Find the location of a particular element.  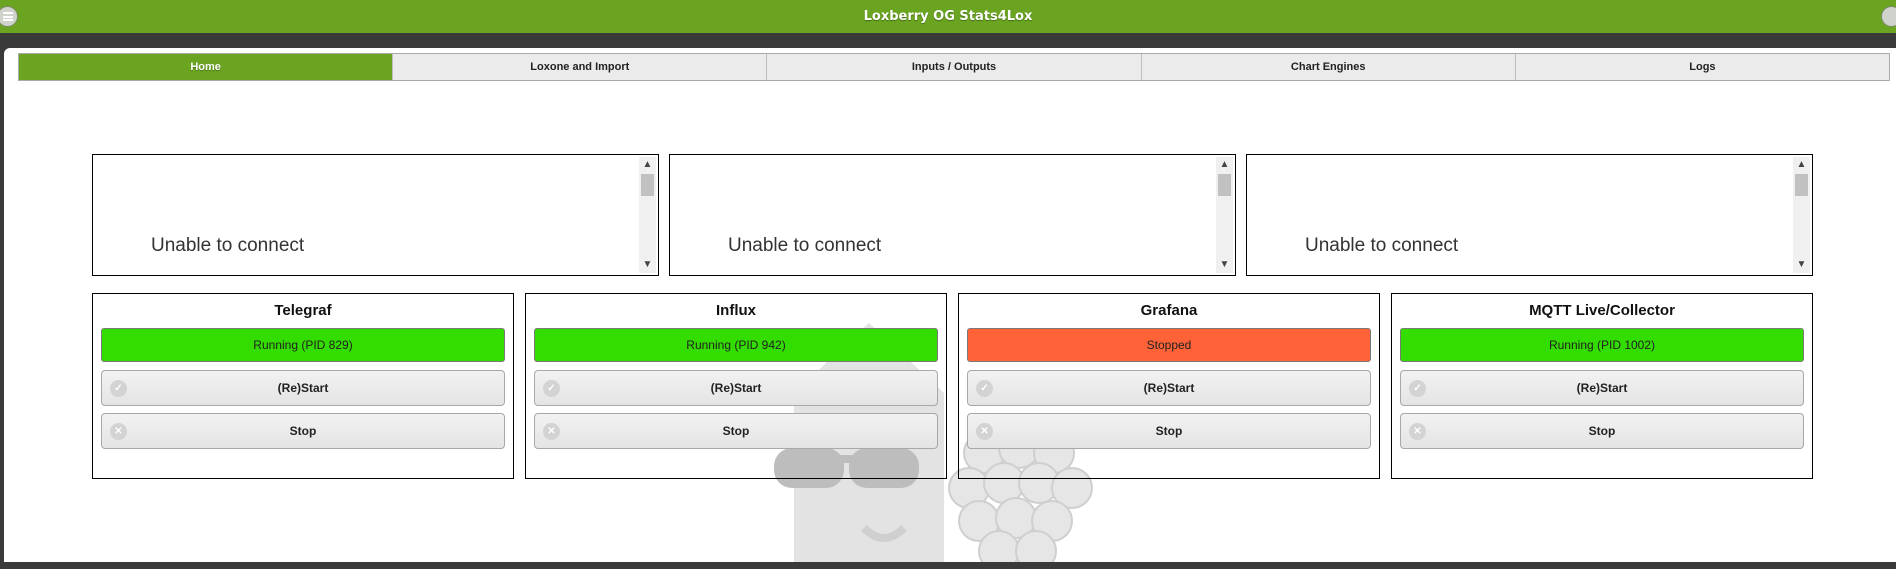

service-title: Influx is located at coordinates (736, 310).